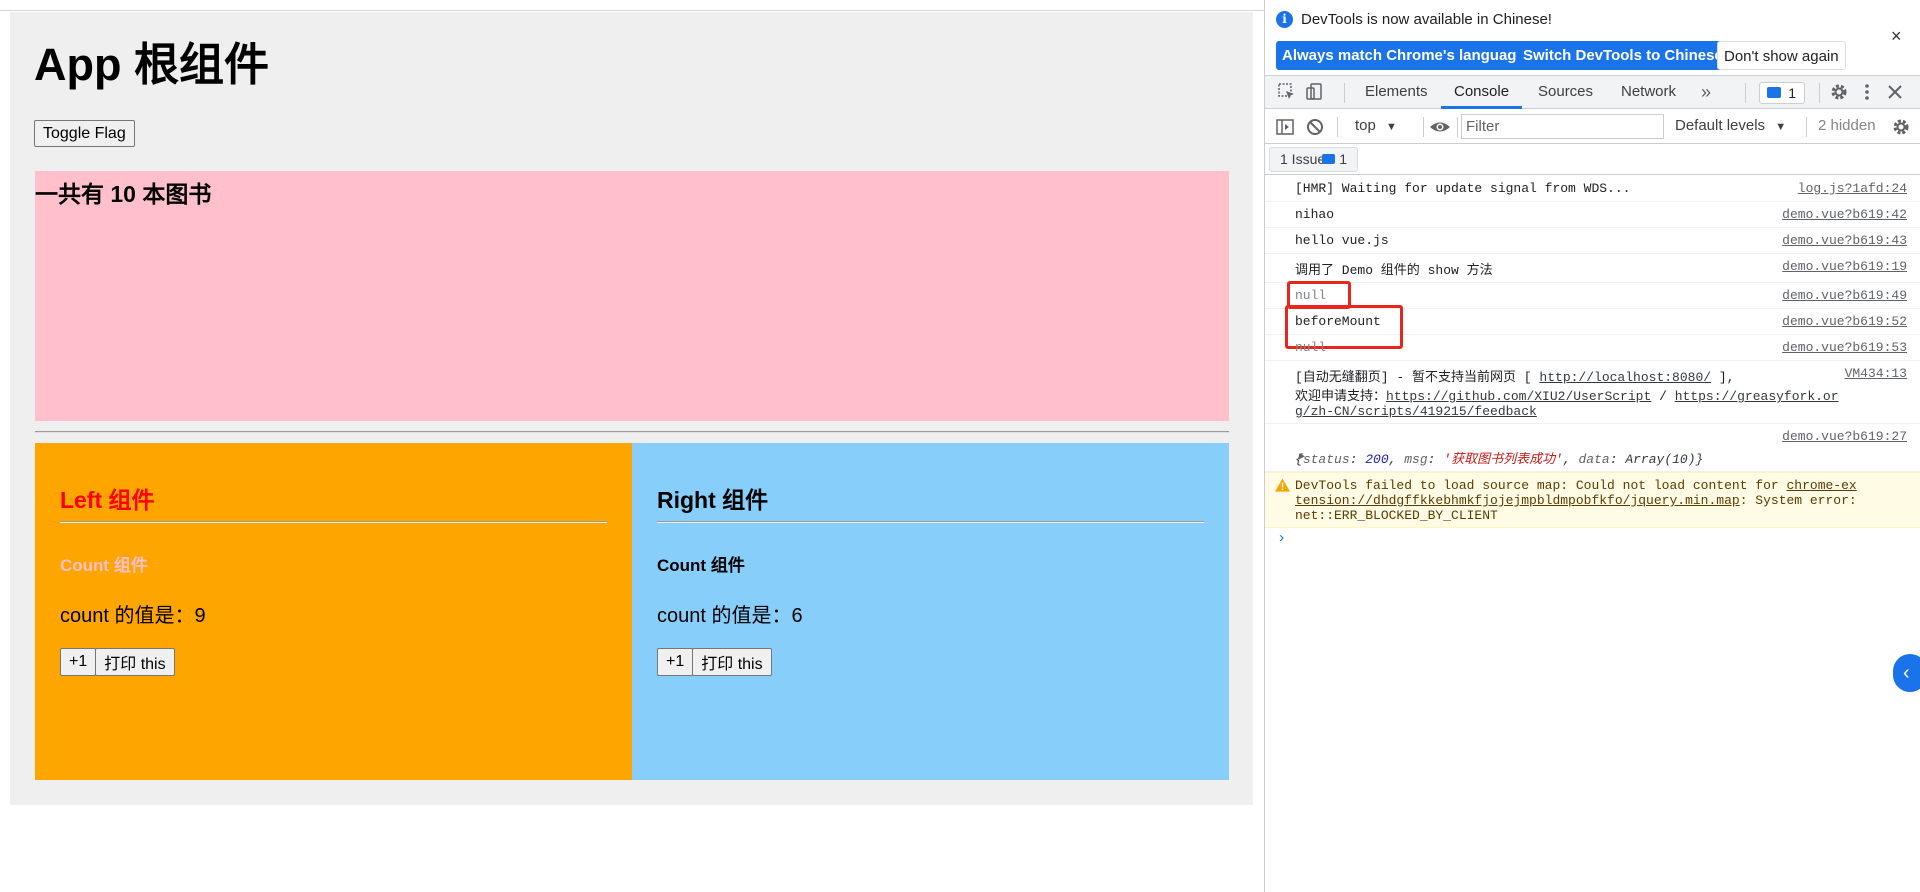  I want to click on left-title: Left 组件, so click(107, 500).